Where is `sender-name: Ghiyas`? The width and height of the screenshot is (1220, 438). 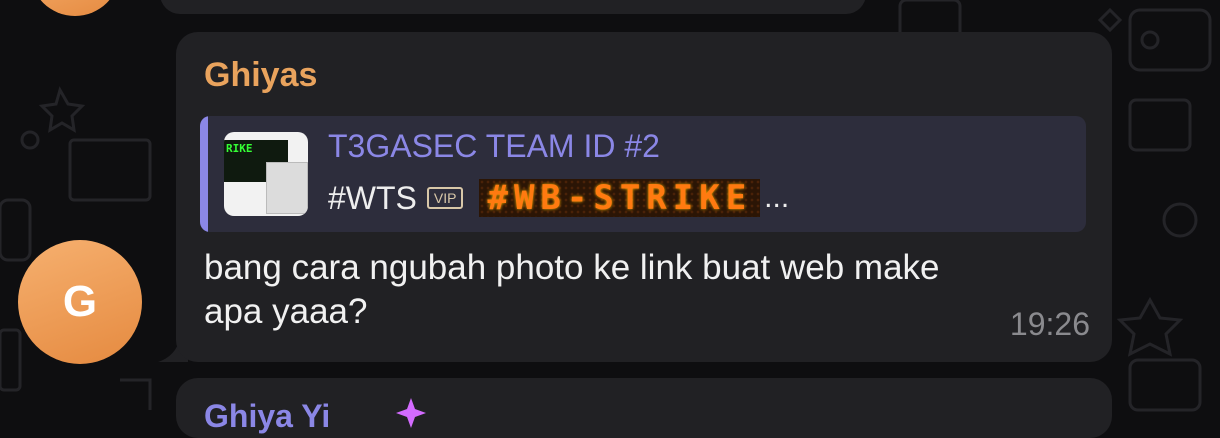
sender-name: Ghiyas is located at coordinates (260, 75).